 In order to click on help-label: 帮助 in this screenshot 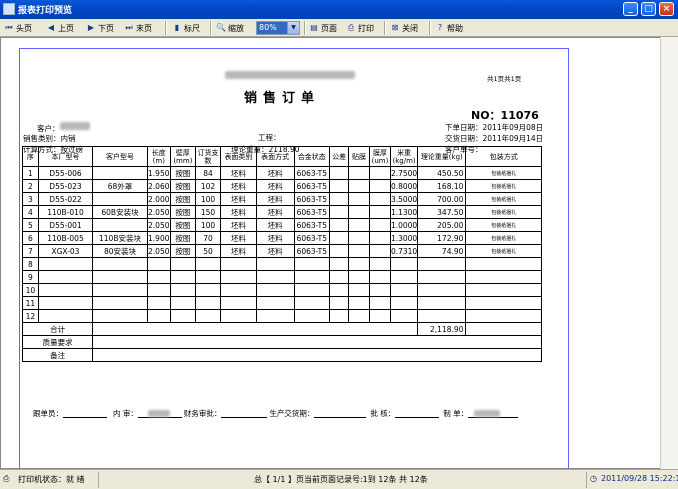, I will do `click(455, 28)`.